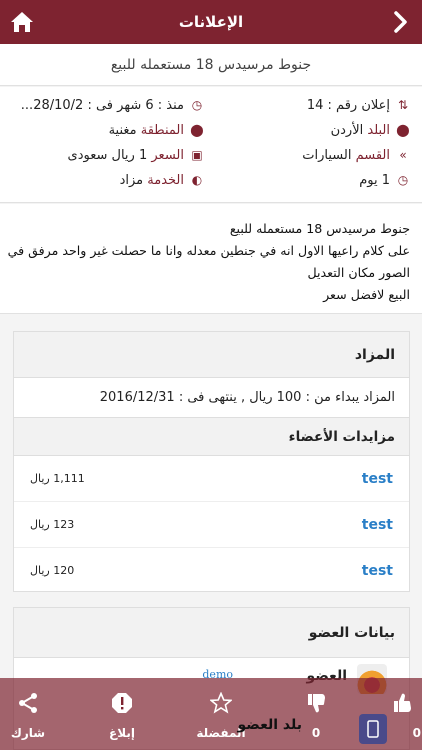 The height and width of the screenshot is (750, 422). What do you see at coordinates (211, 437) in the screenshot?
I see `bids-header: مزايدات الأعضاء` at bounding box center [211, 437].